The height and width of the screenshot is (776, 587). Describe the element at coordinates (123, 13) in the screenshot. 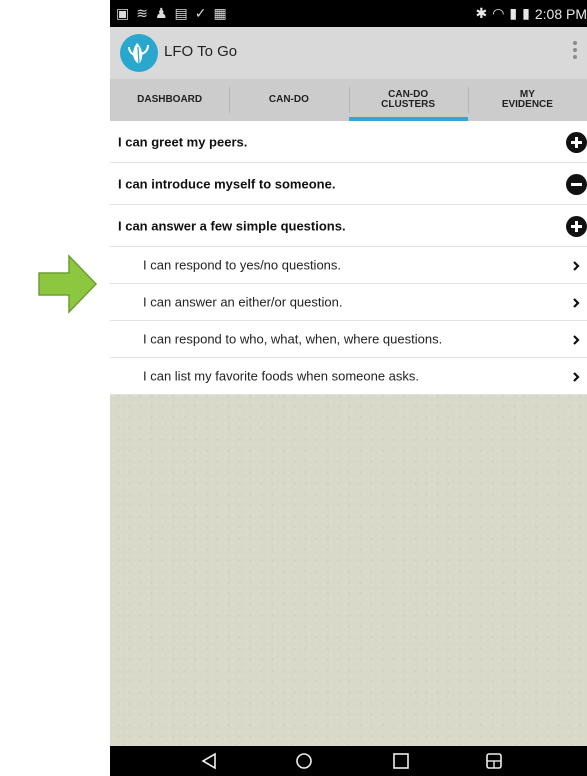

I see `gallery-icon: ▣` at that location.